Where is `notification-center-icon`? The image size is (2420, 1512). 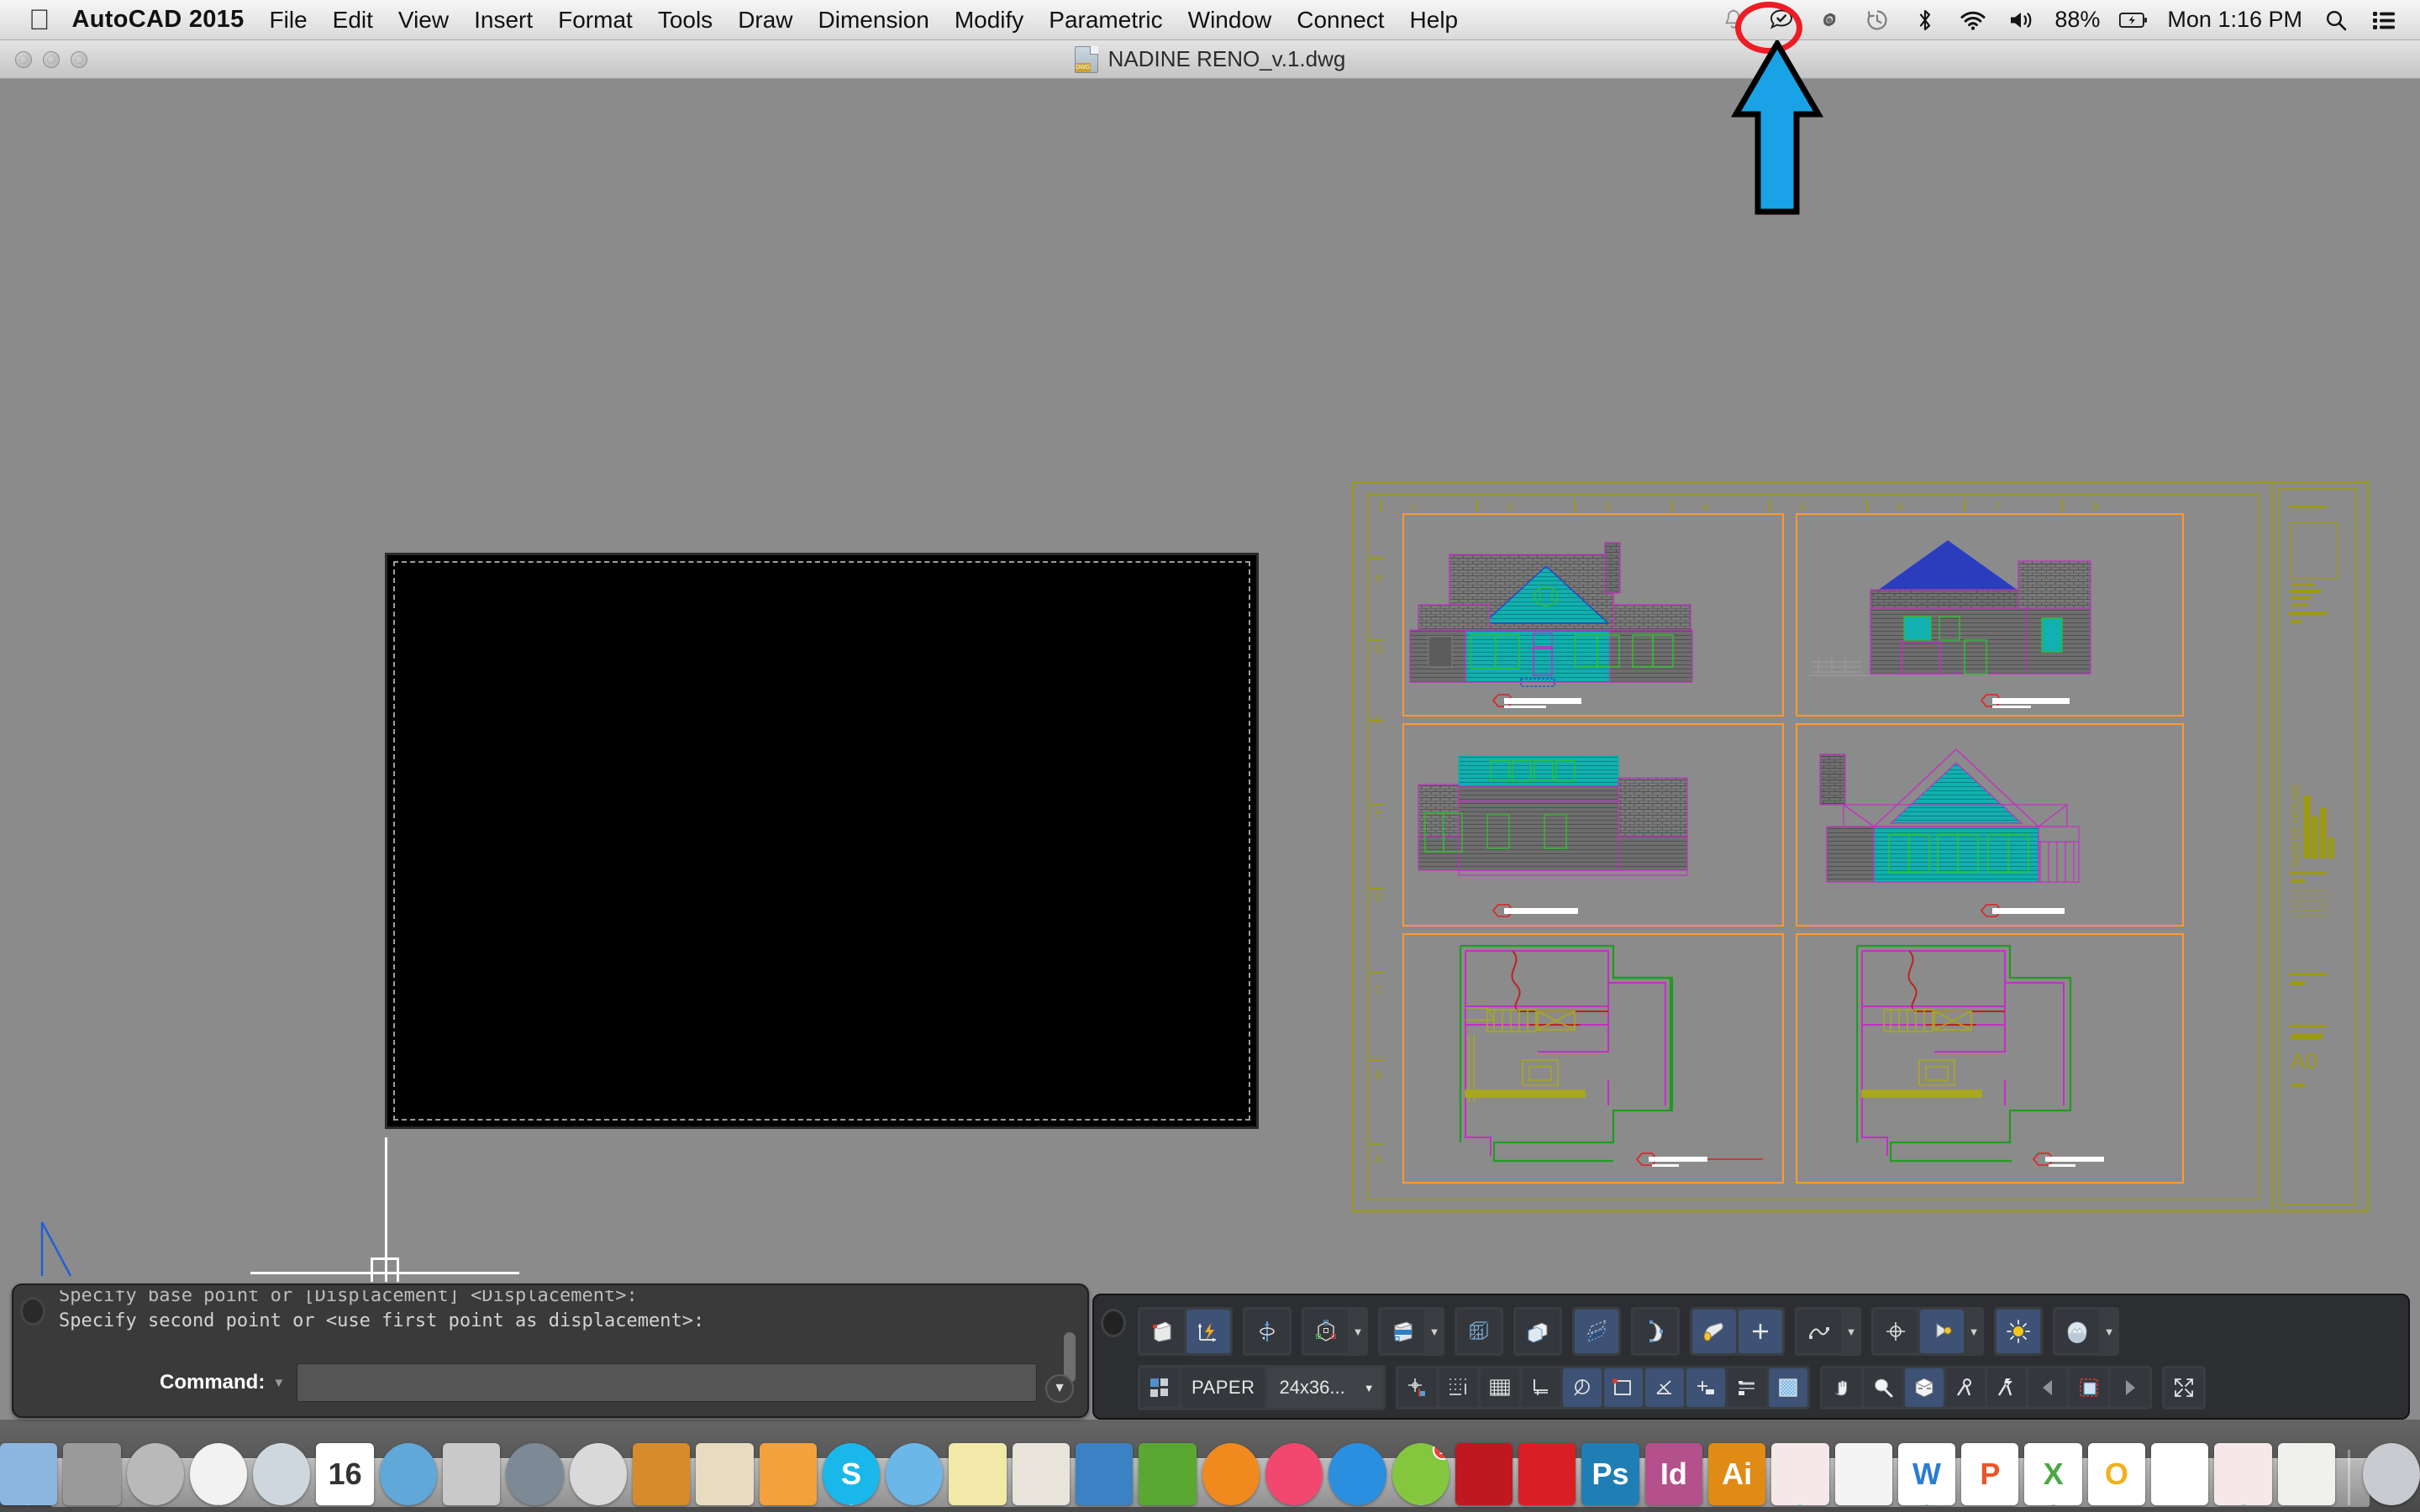 notification-center-icon is located at coordinates (2384, 20).